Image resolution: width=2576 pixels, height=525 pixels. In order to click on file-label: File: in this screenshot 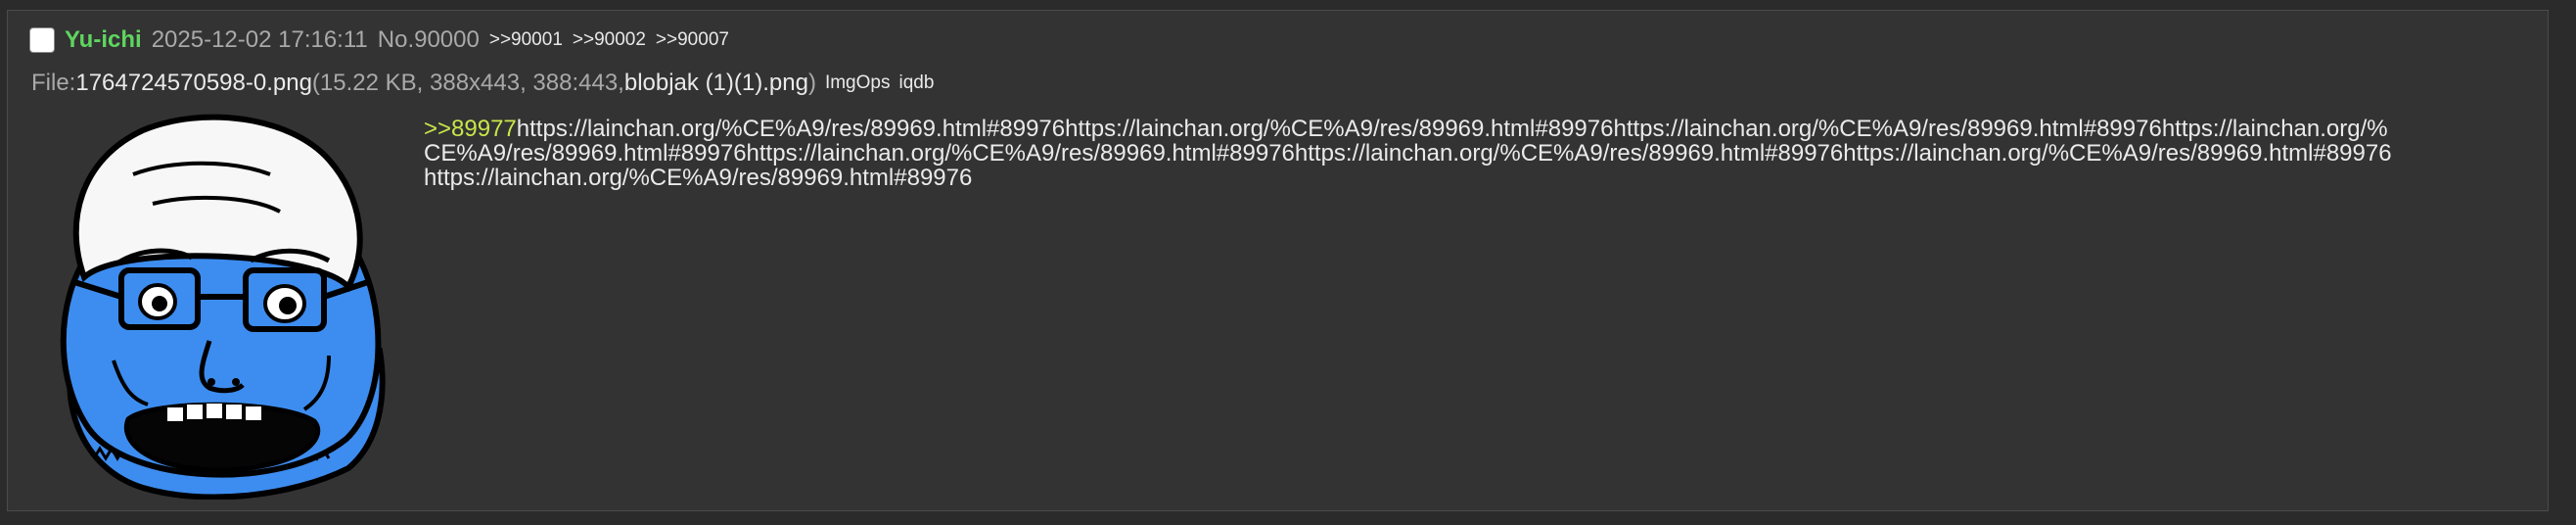, I will do `click(53, 83)`.